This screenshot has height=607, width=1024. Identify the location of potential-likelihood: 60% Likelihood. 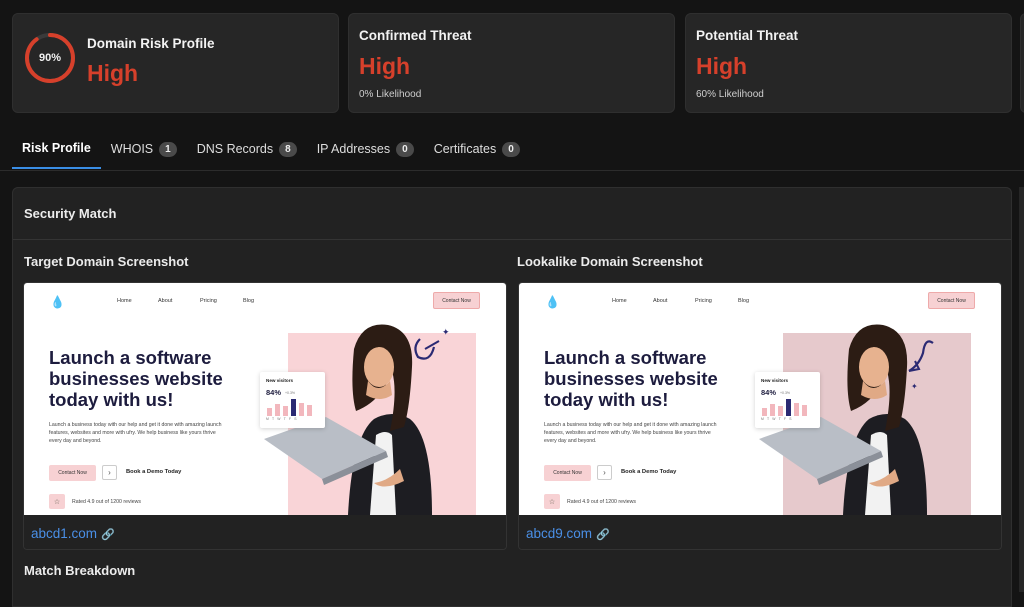
(730, 94).